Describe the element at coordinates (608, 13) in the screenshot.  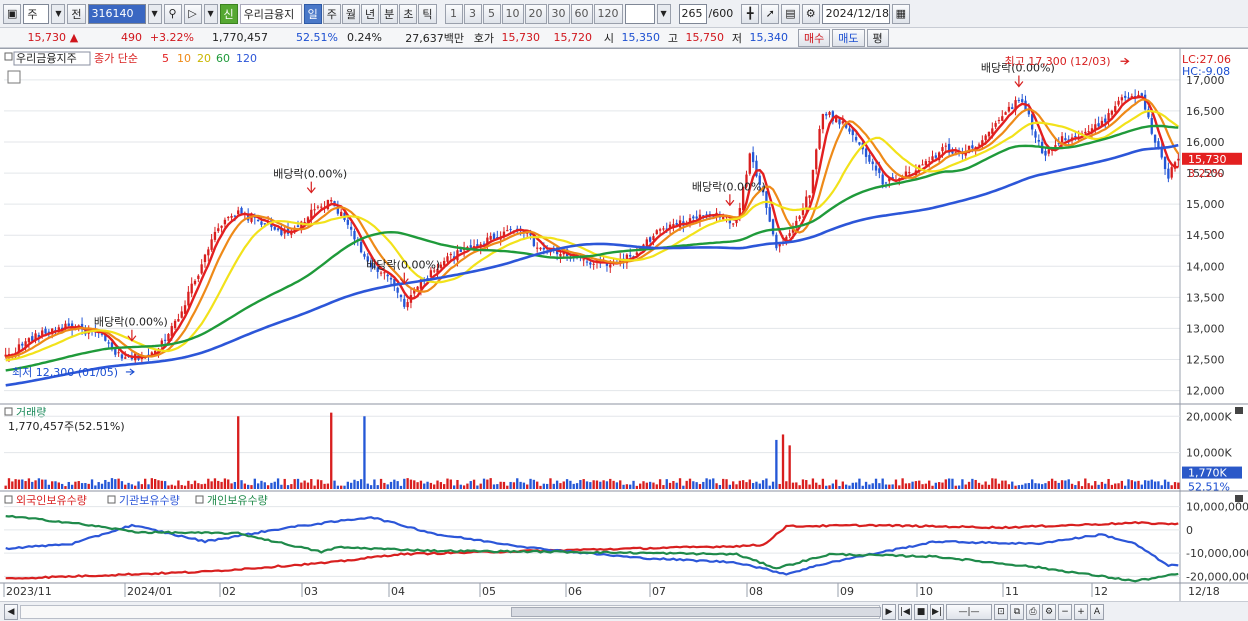
I see `interval-tab-7: 120` at that location.